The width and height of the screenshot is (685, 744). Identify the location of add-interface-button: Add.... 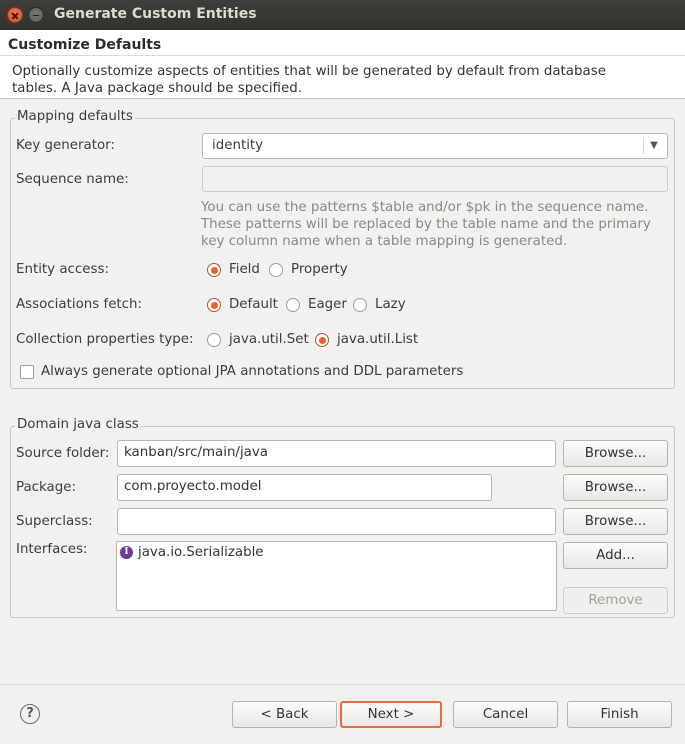
(615, 555).